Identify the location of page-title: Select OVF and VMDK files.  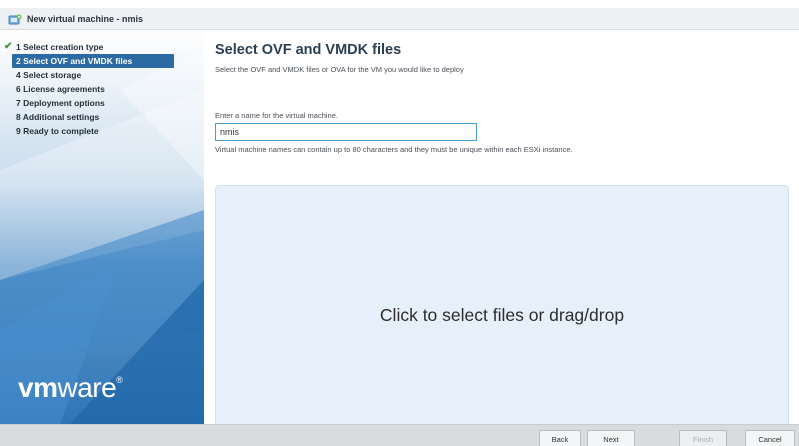
(308, 50).